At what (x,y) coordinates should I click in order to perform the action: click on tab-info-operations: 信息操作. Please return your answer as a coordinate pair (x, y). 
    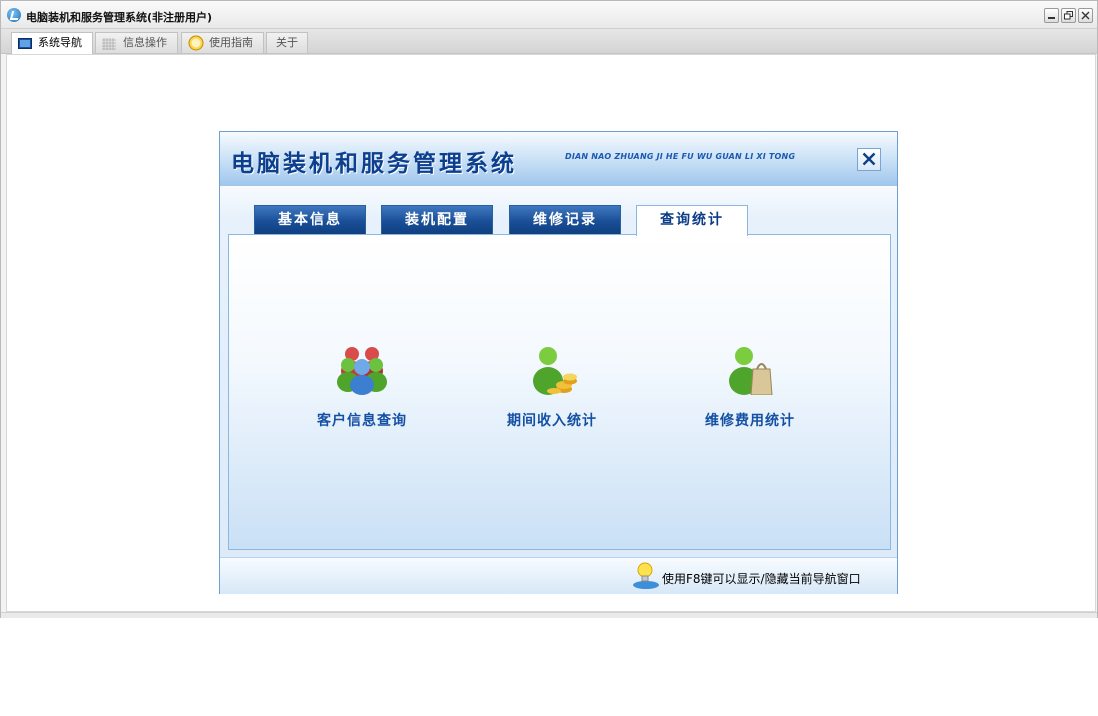
    Looking at the image, I should click on (136, 42).